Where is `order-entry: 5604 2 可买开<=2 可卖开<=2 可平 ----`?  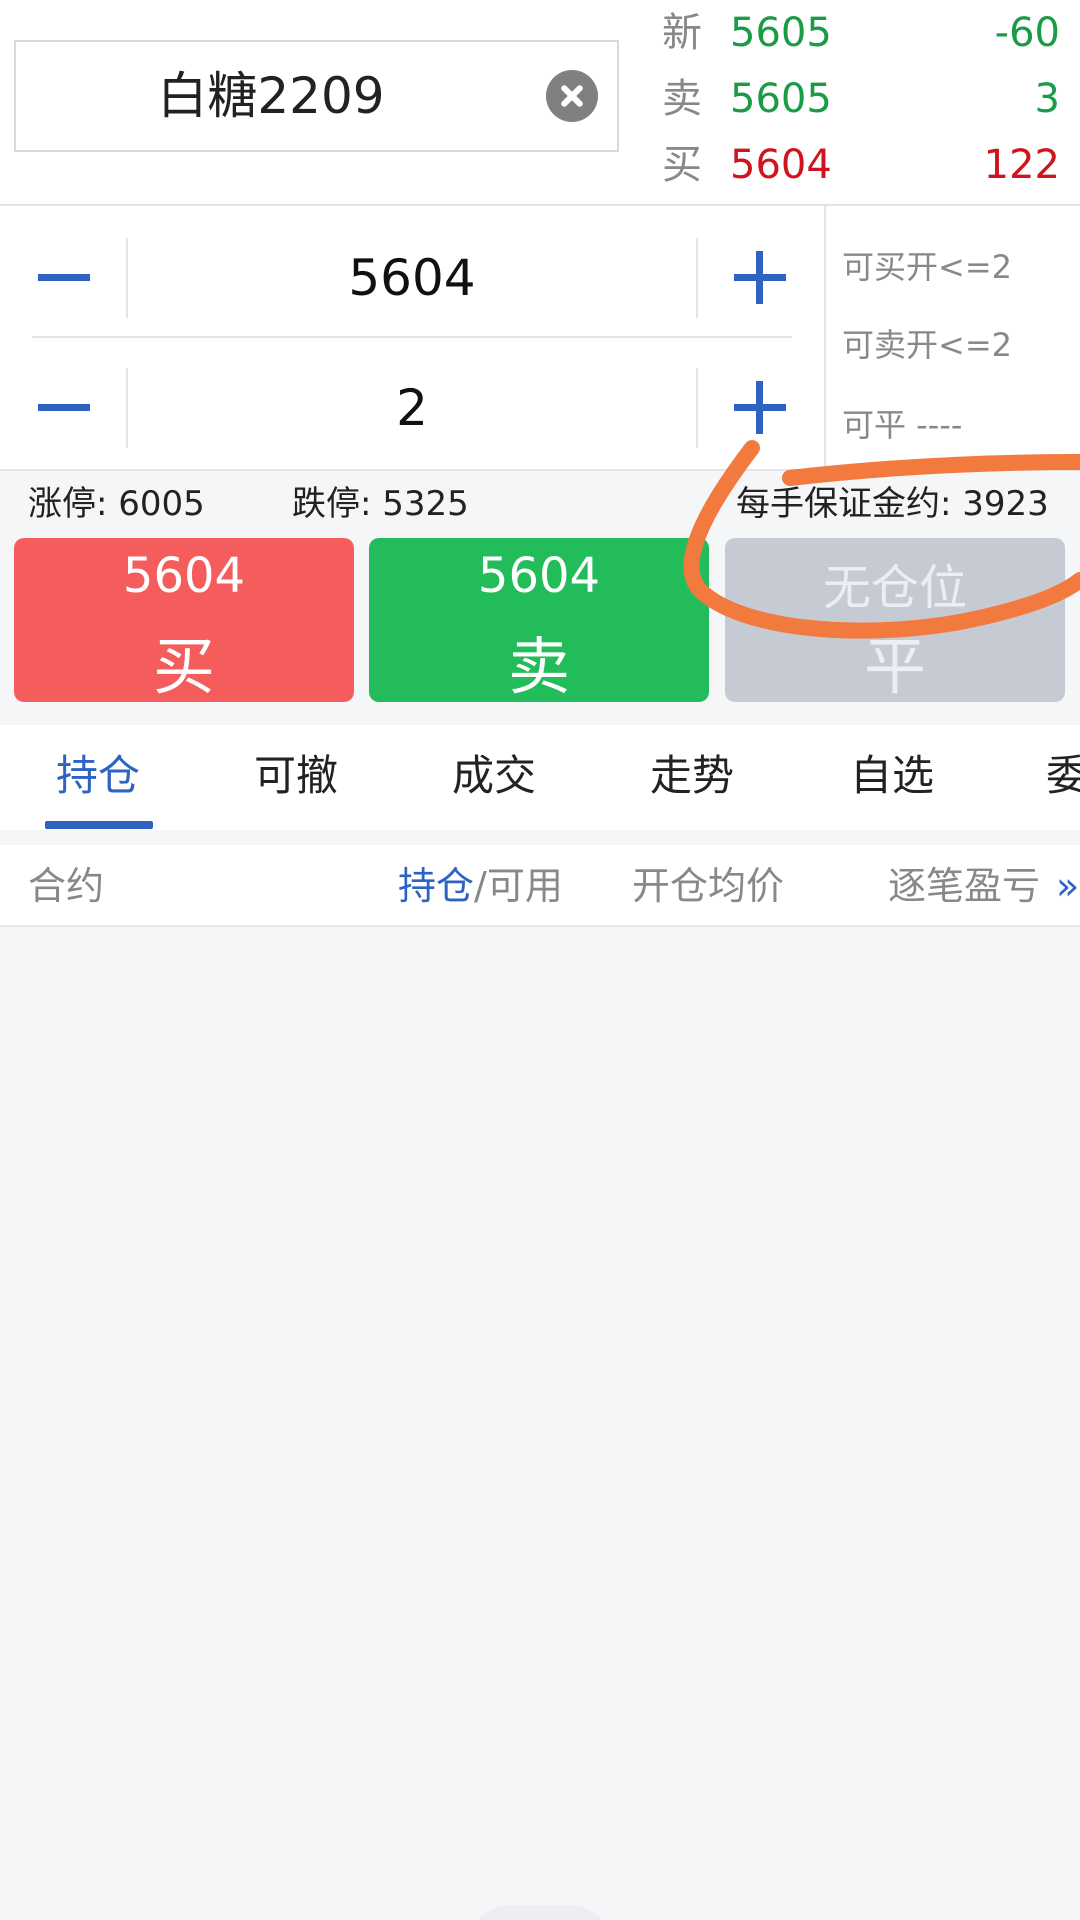
order-entry: 5604 2 可买开<=2 可卖开<=2 可平 ---- is located at coordinates (540, 338).